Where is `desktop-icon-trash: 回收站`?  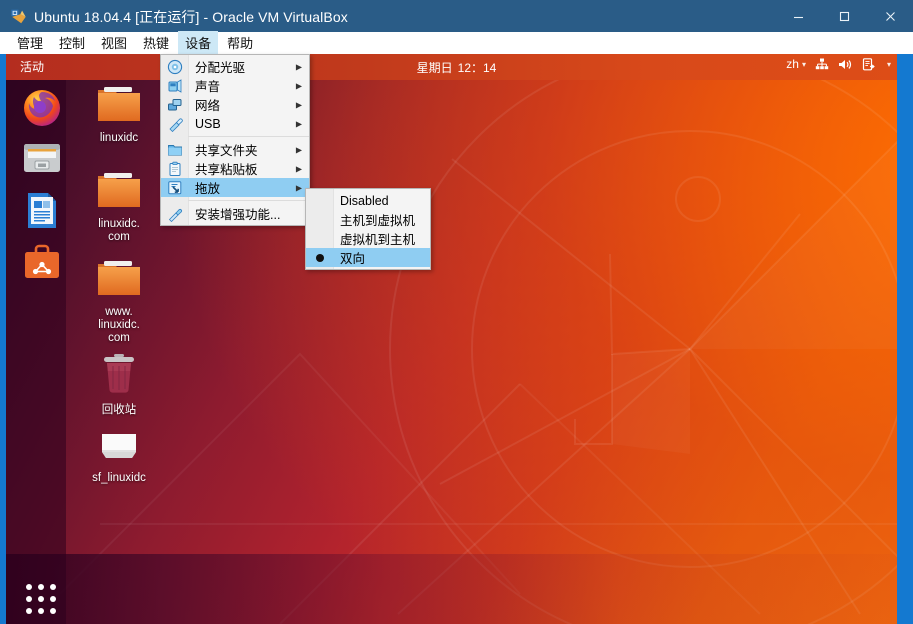
desktop-icon-trash: 回收站 is located at coordinates (119, 384).